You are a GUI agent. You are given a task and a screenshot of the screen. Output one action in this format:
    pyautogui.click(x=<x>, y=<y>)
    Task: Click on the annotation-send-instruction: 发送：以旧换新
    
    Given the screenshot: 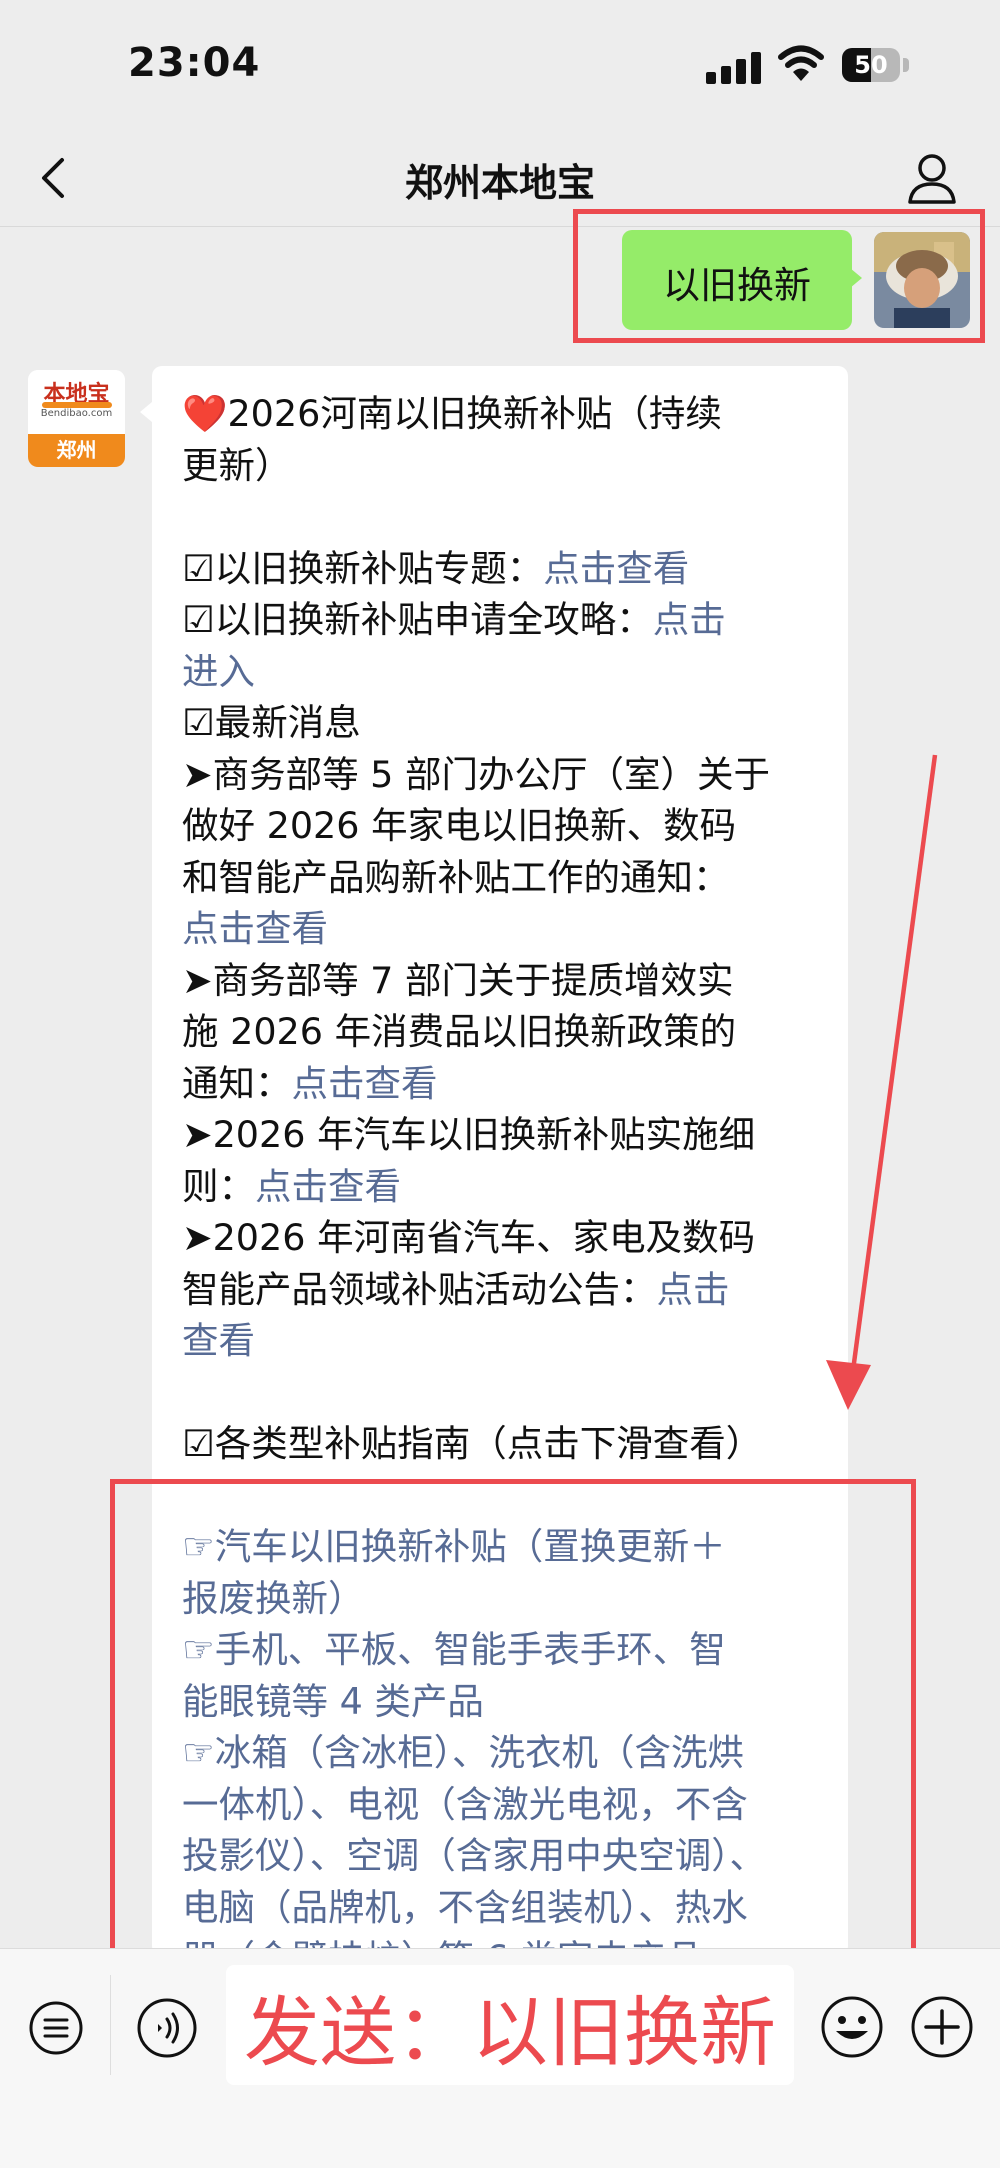 What is the action you would take?
    pyautogui.click(x=510, y=2032)
    